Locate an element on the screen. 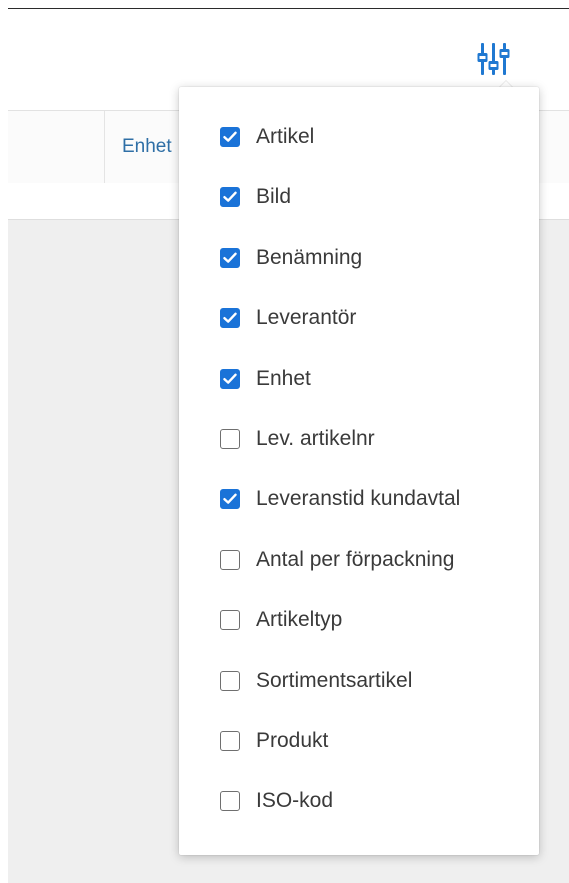  column-option-1: Bild is located at coordinates (255, 197).